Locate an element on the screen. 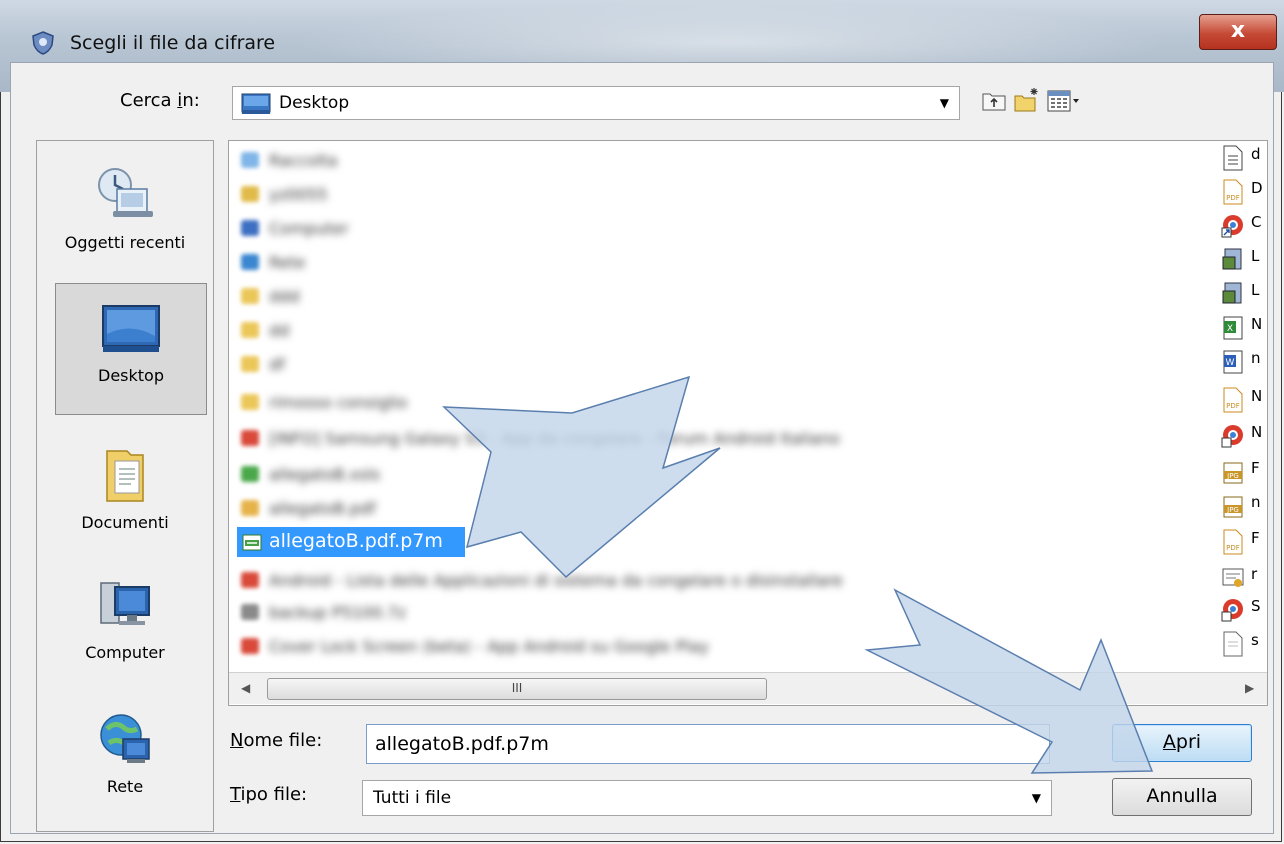 This screenshot has height=844, width=1284. open-button: Apri is located at coordinates (1182, 743).